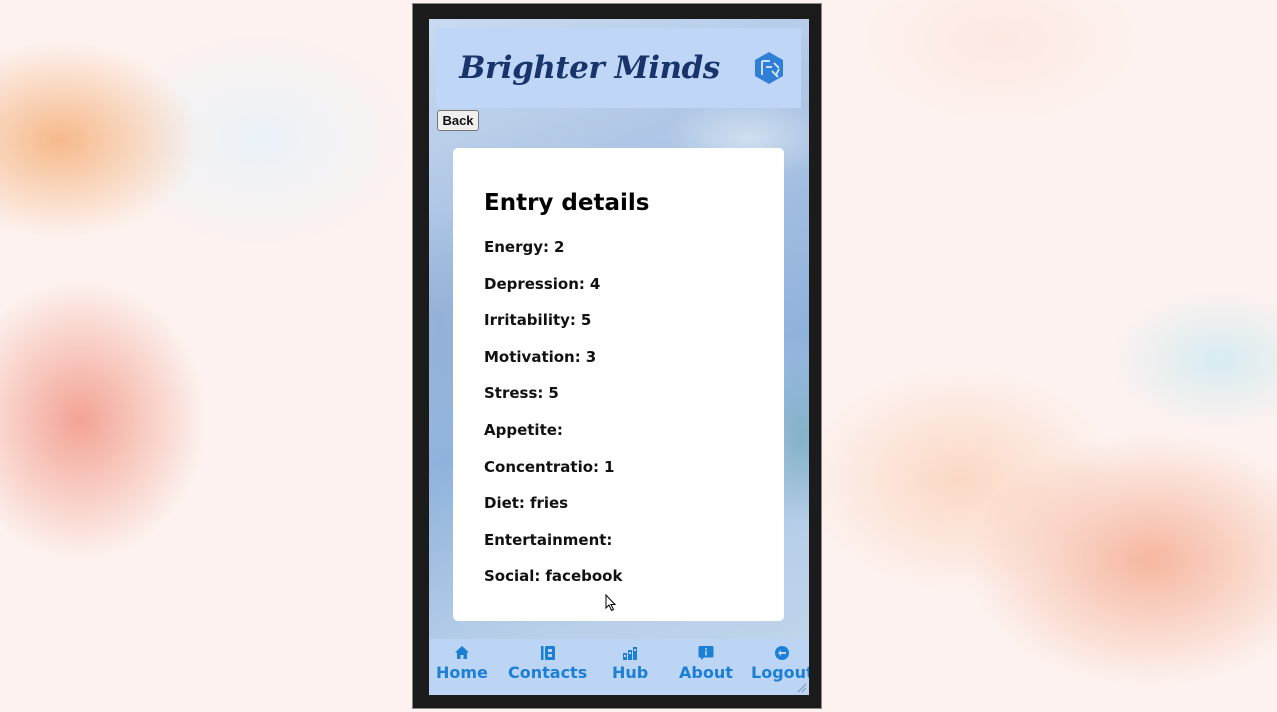  I want to click on field-label: Irritability:, so click(530, 320).